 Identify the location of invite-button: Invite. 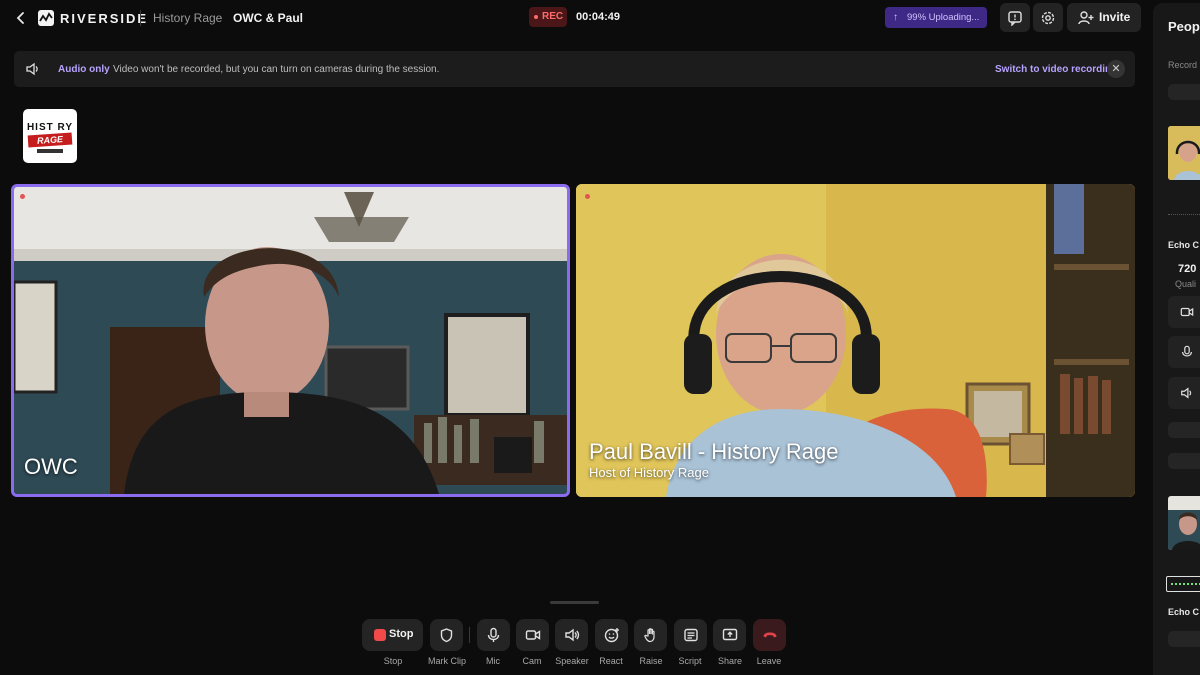
(1104, 17).